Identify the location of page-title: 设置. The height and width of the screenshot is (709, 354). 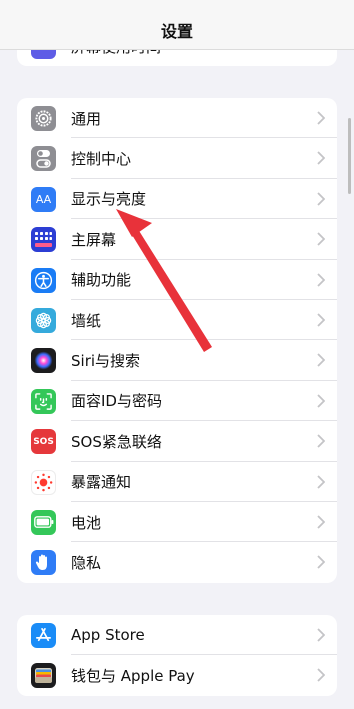
(176, 31).